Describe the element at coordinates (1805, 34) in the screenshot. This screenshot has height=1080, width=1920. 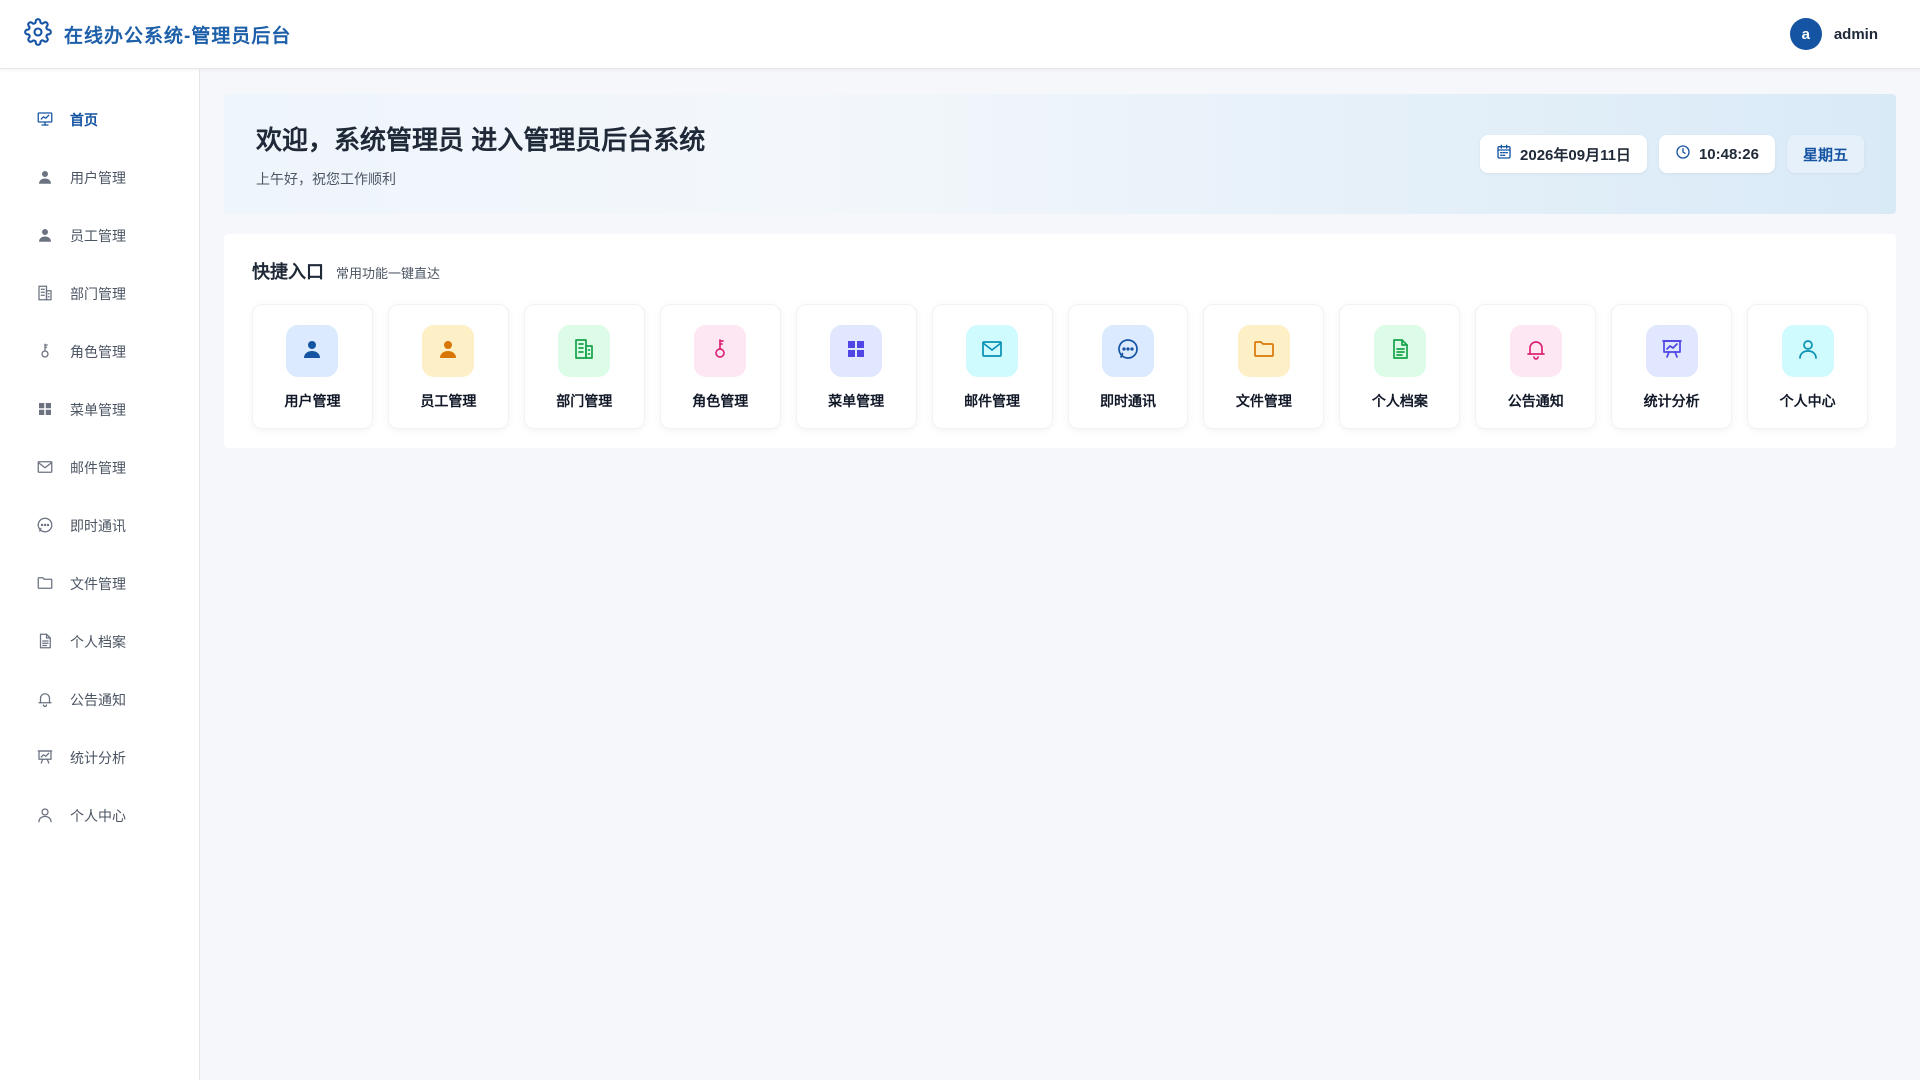
I see `avatar: a` at that location.